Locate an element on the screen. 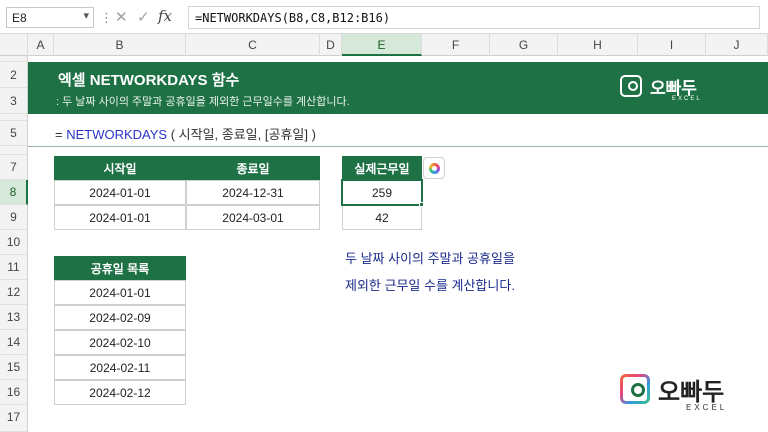  logo-text: 오빠두 is located at coordinates (691, 392).